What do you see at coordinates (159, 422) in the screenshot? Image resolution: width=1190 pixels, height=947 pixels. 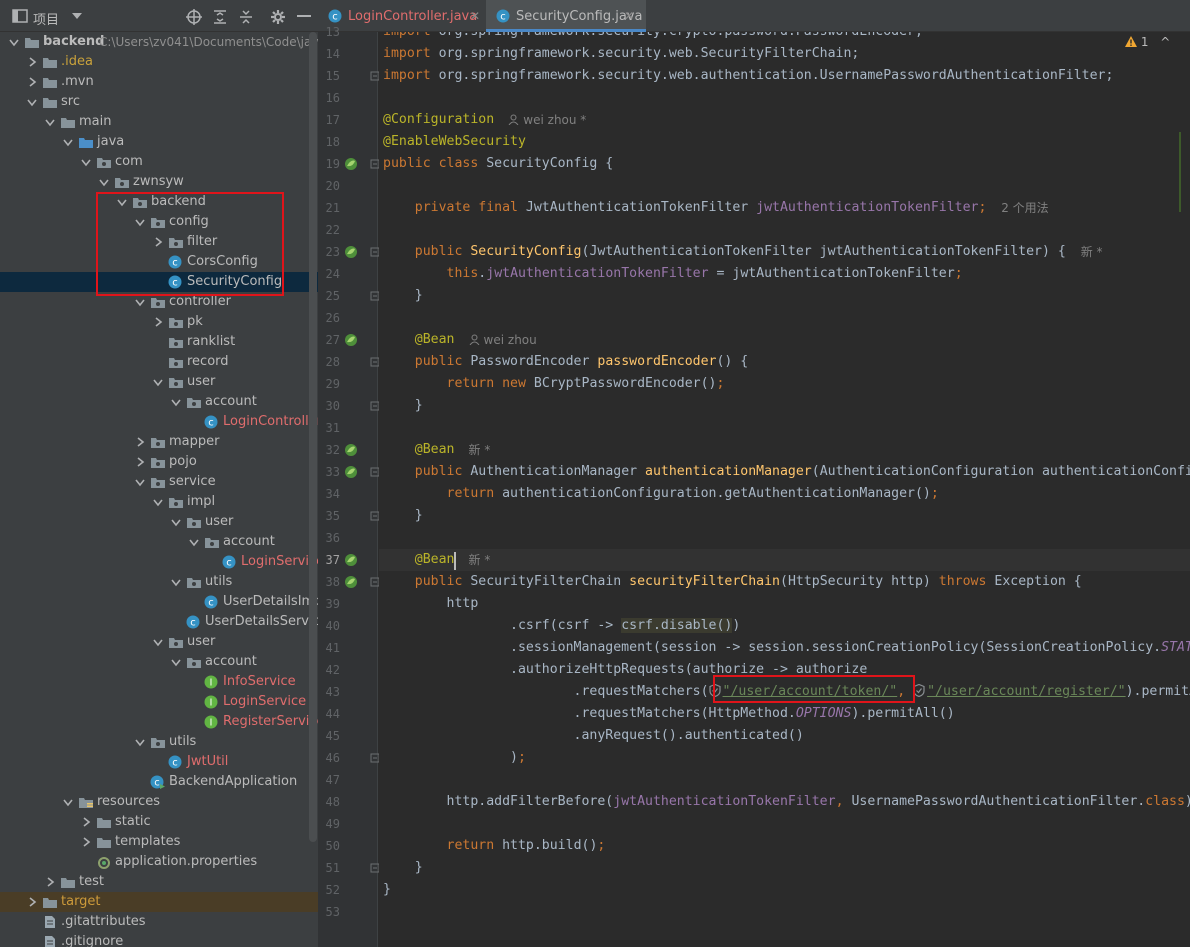 I see `tree-item: c LoginController` at bounding box center [159, 422].